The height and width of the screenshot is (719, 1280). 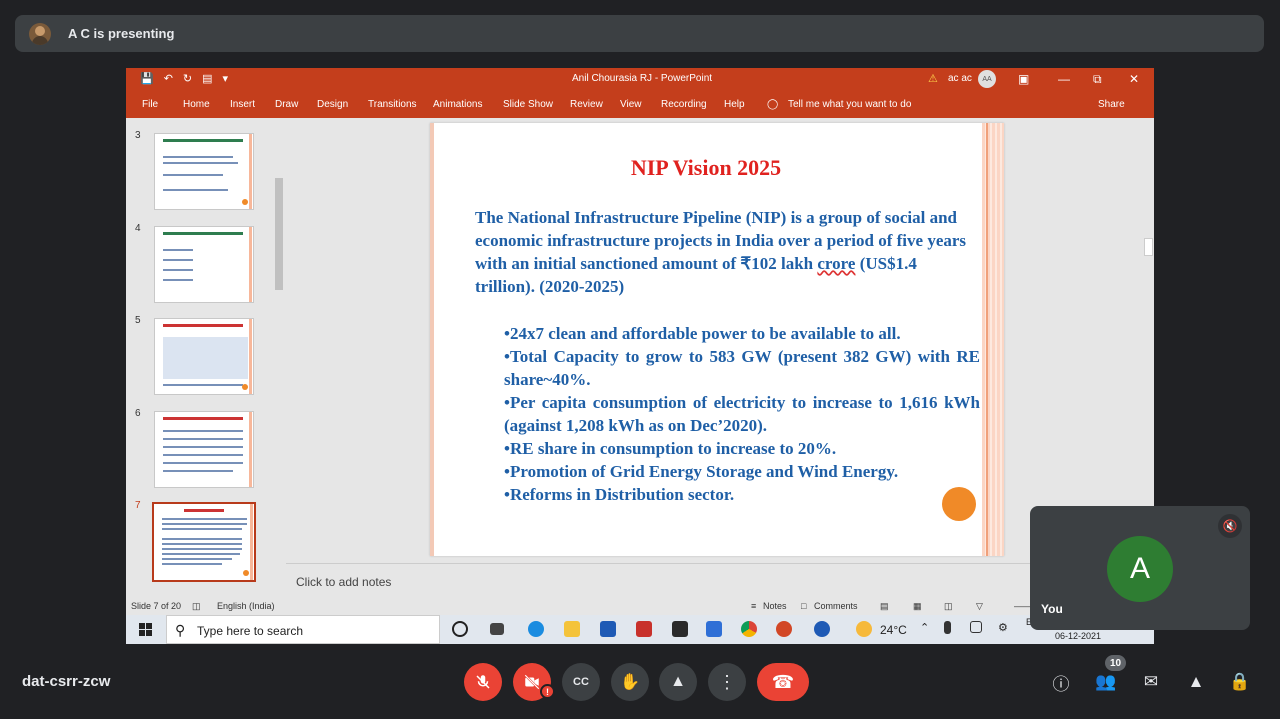 What do you see at coordinates (1078, 636) in the screenshot?
I see `taskbar-date: 06-12-2021` at bounding box center [1078, 636].